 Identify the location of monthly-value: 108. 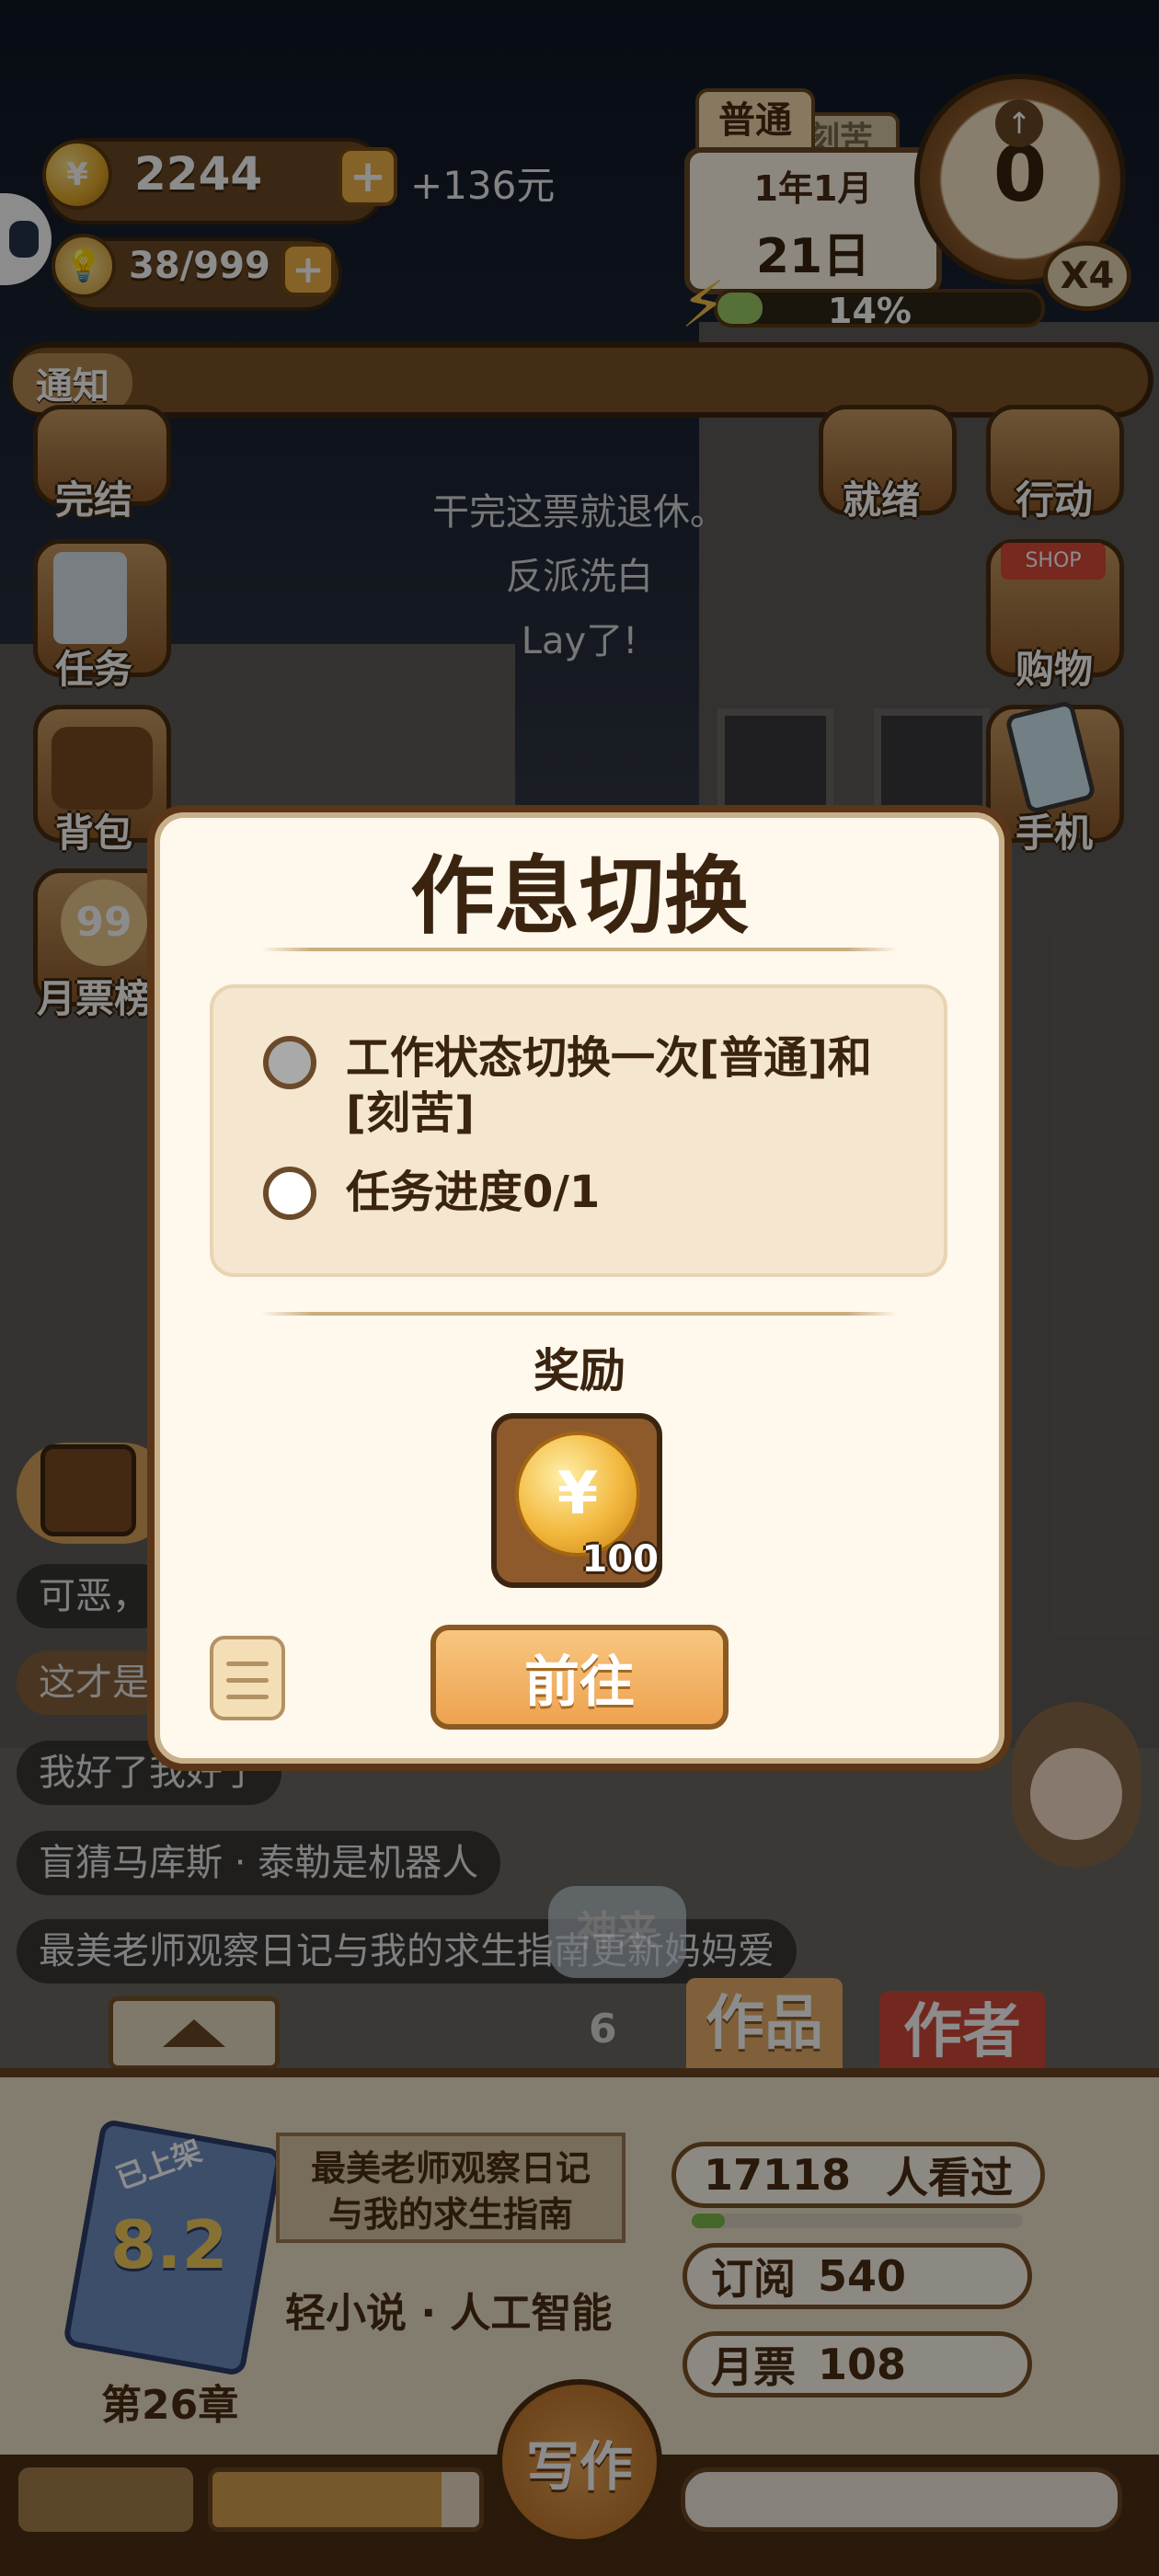
(862, 2364).